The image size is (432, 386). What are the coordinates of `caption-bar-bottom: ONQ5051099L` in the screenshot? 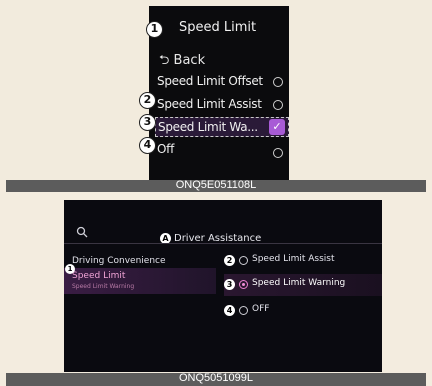 It's located at (216, 379).